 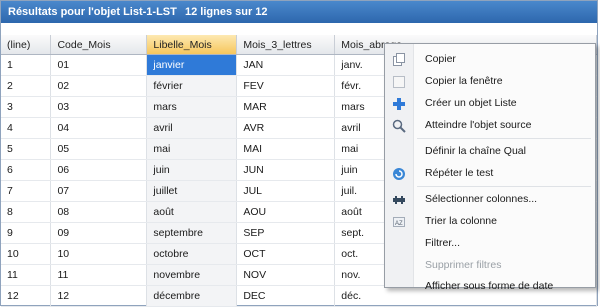 I want to click on menu-item-creer-un-objet-liste: Créer un objet Liste, so click(x=490, y=104).